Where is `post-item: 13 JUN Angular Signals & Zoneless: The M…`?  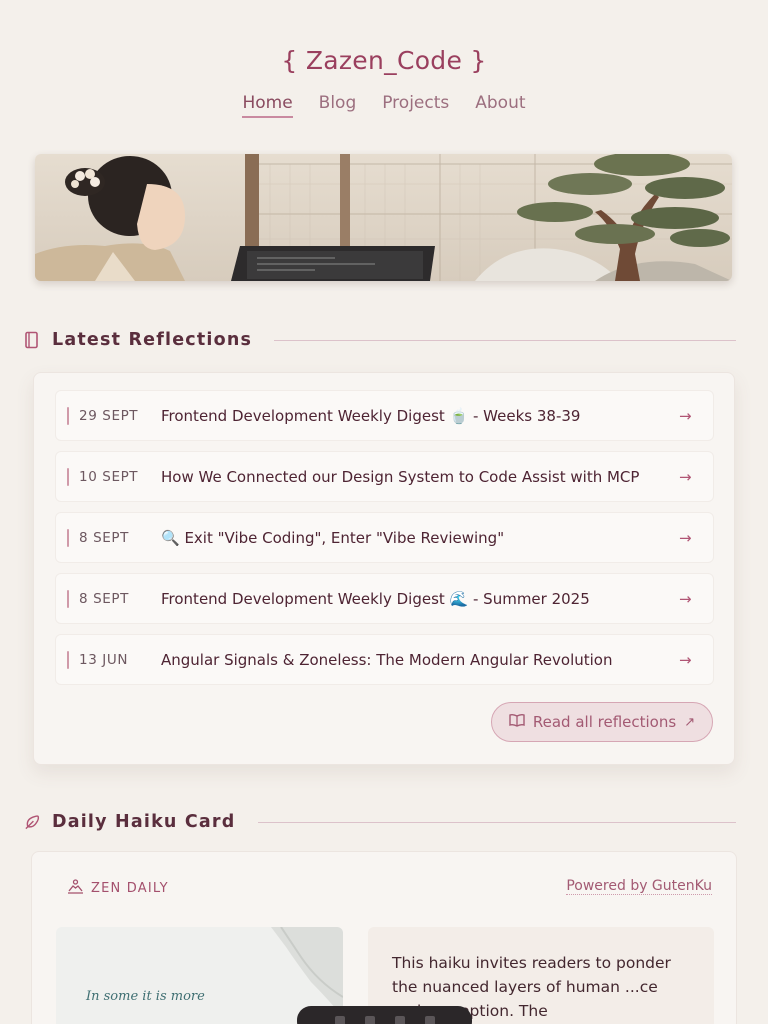 post-item: 13 JUN Angular Signals & Zoneless: The M… is located at coordinates (384, 659).